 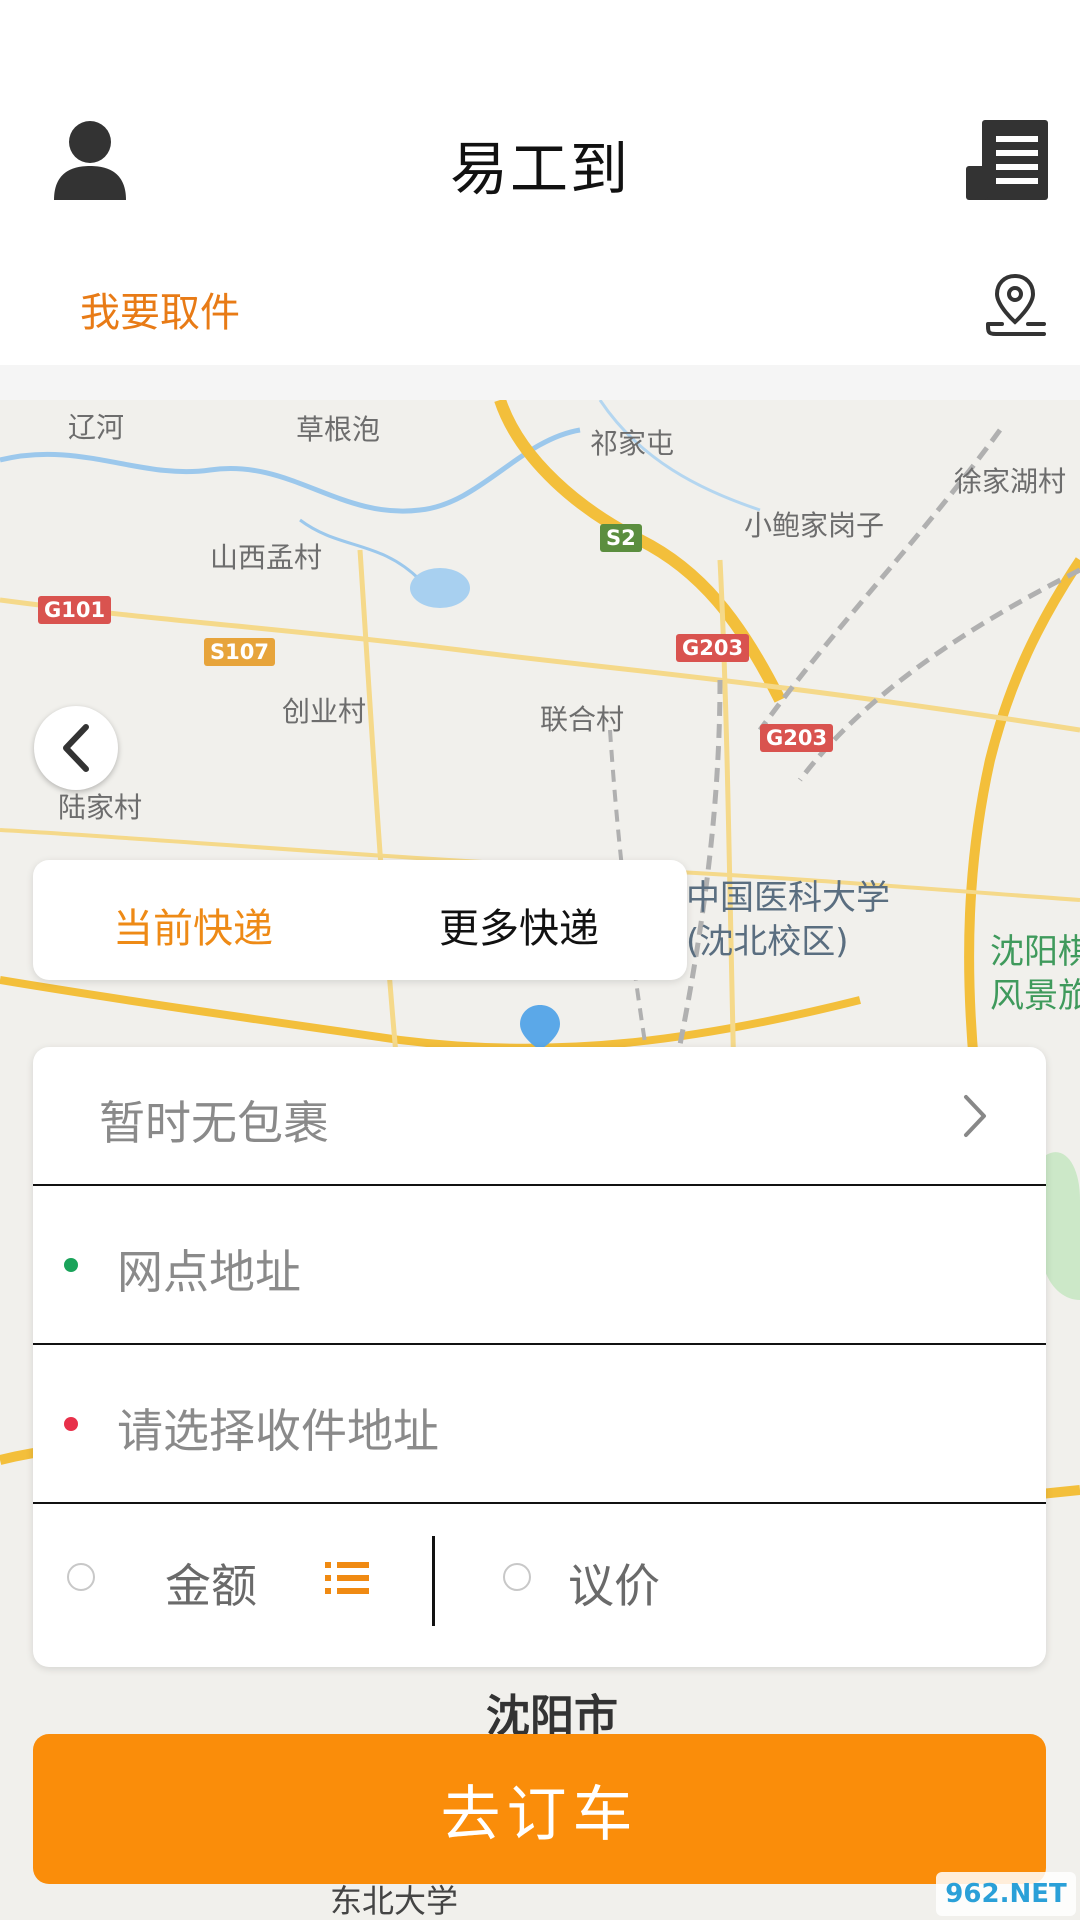 I want to click on amount-radio, so click(x=81, y=1577).